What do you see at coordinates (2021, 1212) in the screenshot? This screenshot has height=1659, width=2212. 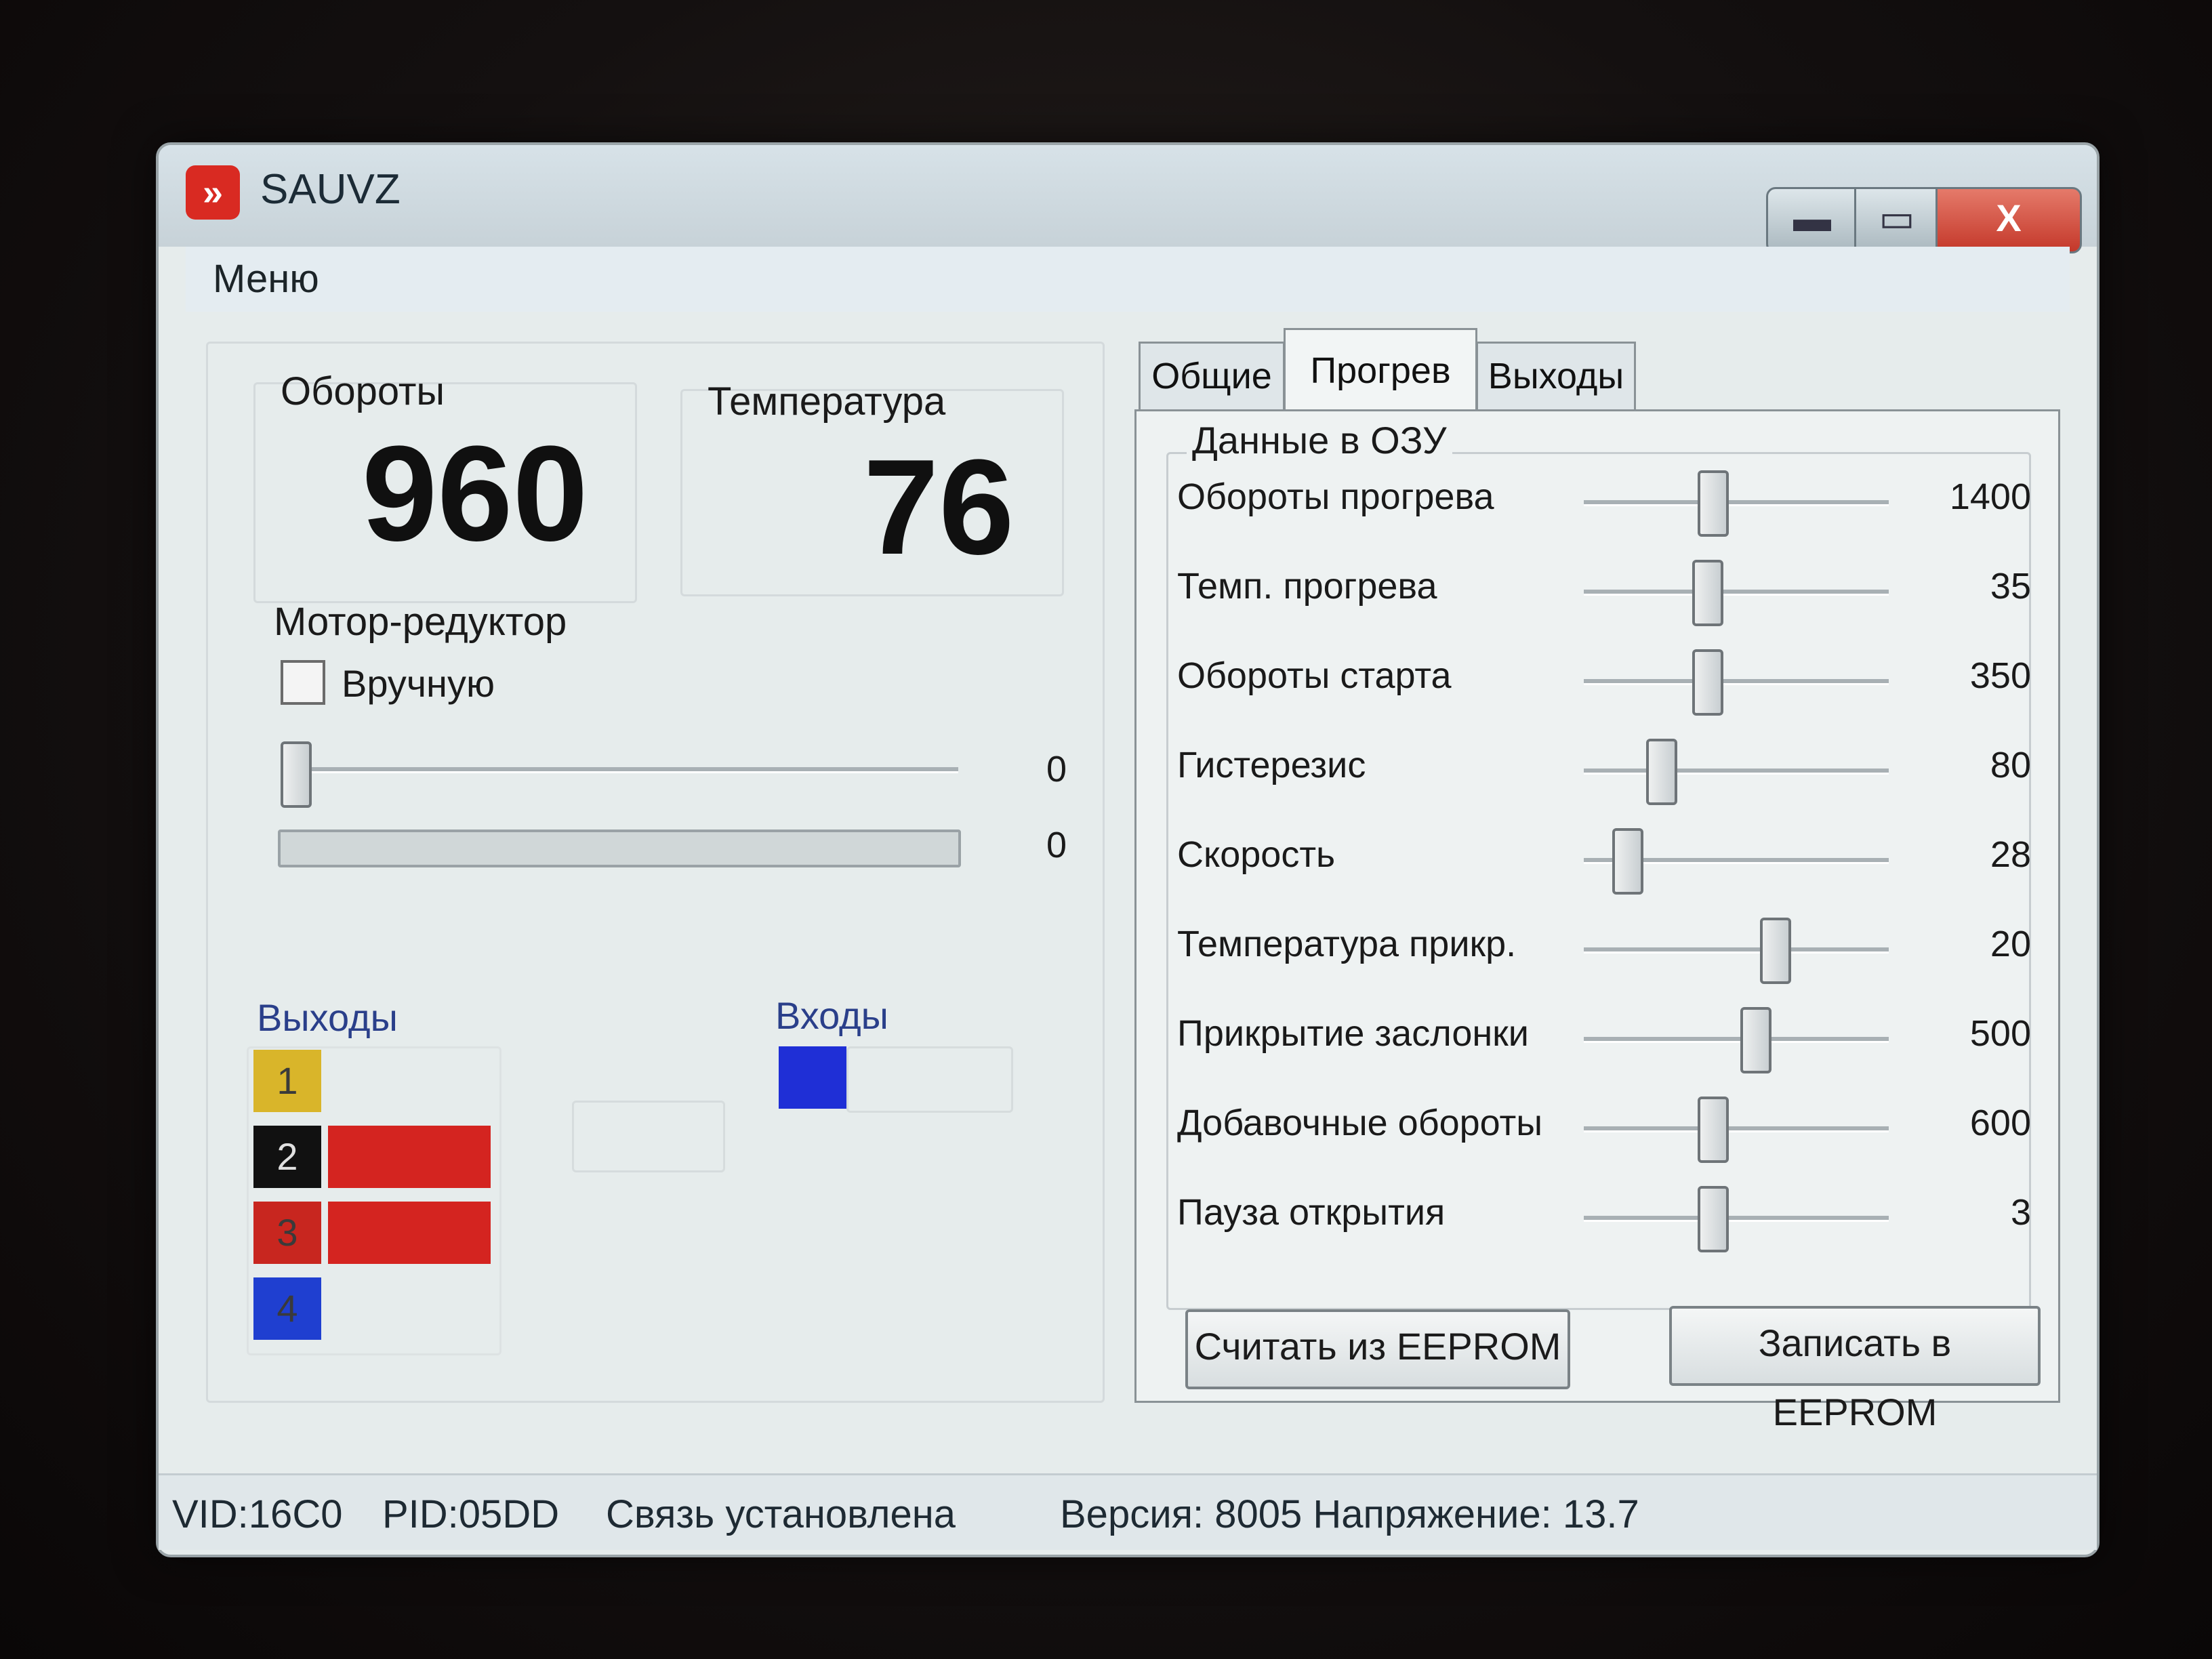 I see `param-value: 3` at bounding box center [2021, 1212].